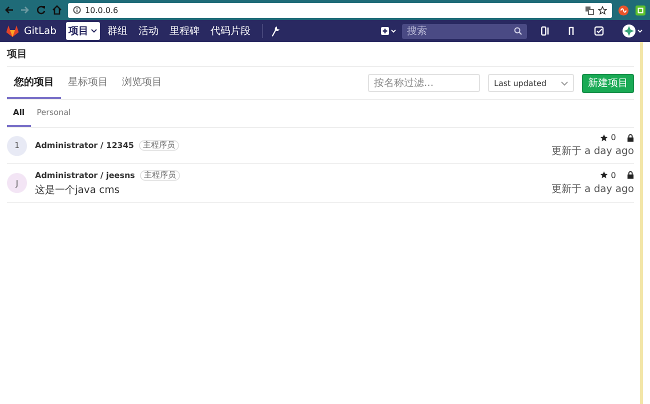  I want to click on project-avatar: J, so click(17, 183).